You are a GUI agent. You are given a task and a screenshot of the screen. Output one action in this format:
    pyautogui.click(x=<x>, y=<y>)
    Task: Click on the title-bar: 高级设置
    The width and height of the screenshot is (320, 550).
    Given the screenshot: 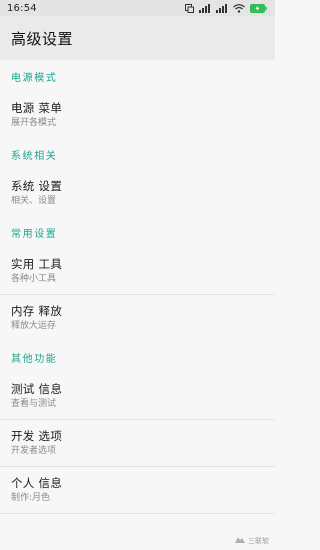 What is the action you would take?
    pyautogui.click(x=137, y=38)
    